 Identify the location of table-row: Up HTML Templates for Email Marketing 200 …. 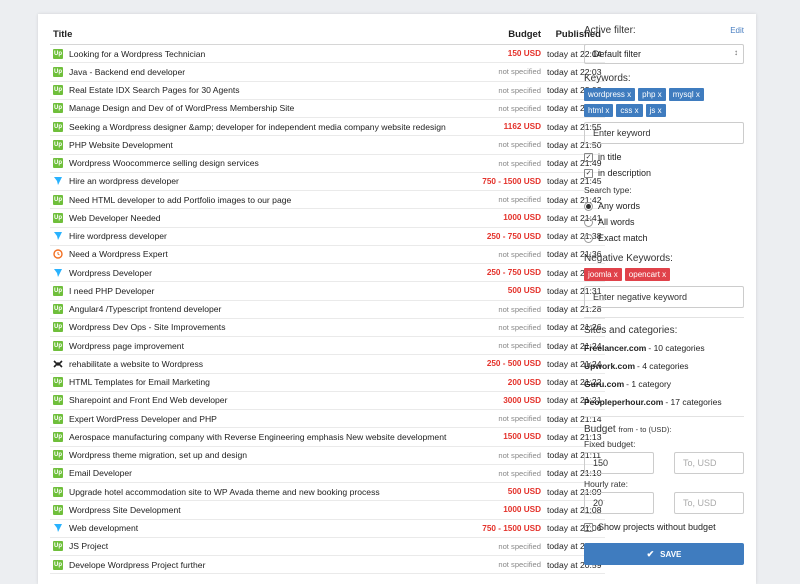
(327, 383).